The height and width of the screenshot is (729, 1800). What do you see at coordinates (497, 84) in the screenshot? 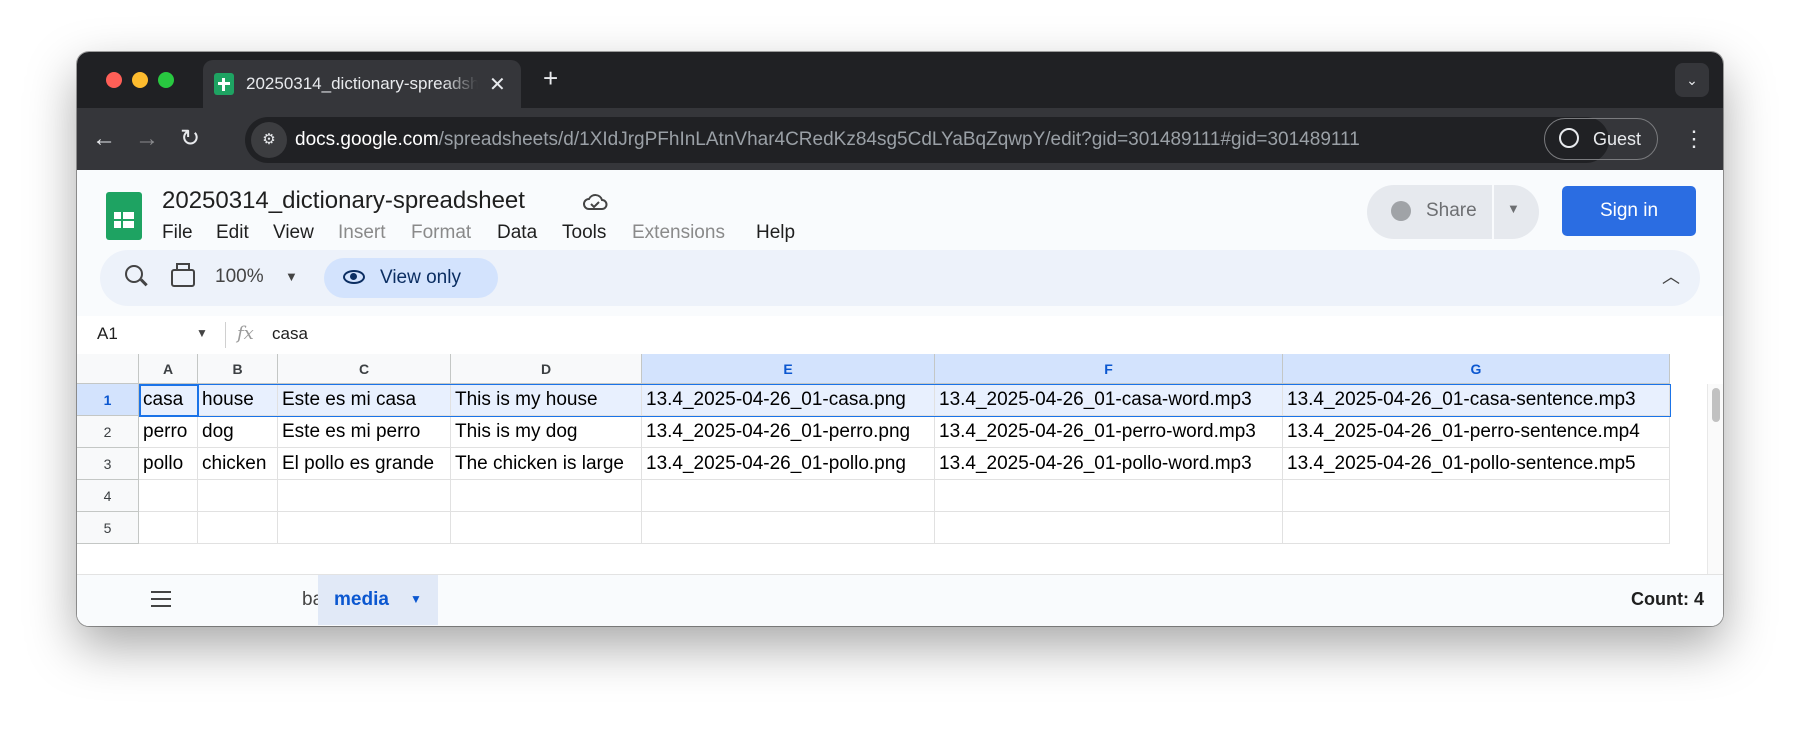
I see `tab-close-icon: ✕` at bounding box center [497, 84].